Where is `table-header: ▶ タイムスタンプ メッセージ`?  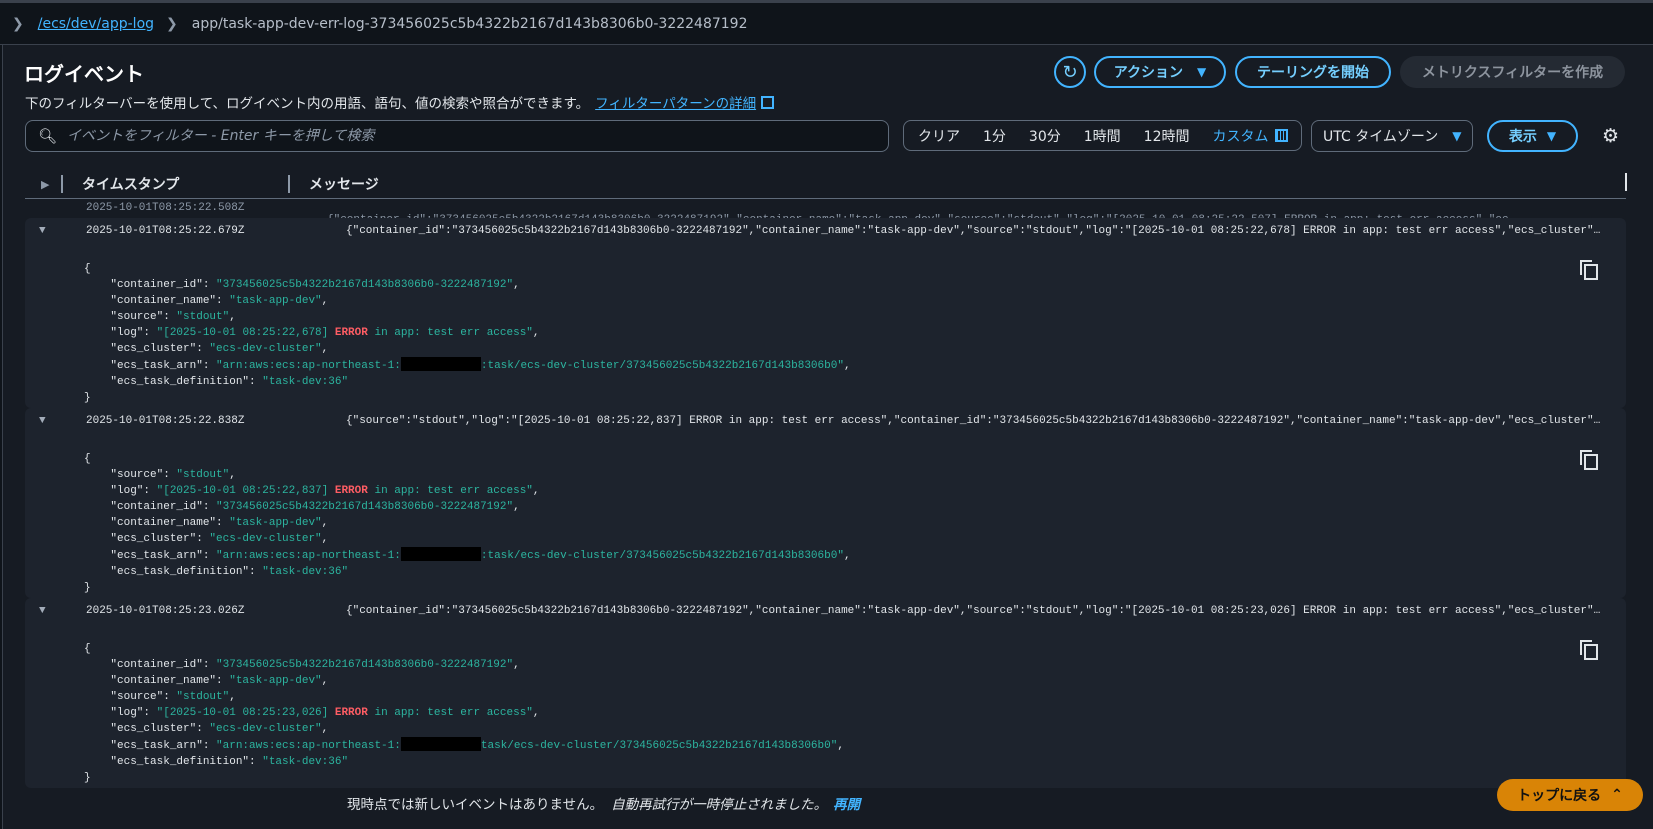
table-header: ▶ タイムスタンプ メッセージ is located at coordinates (826, 184).